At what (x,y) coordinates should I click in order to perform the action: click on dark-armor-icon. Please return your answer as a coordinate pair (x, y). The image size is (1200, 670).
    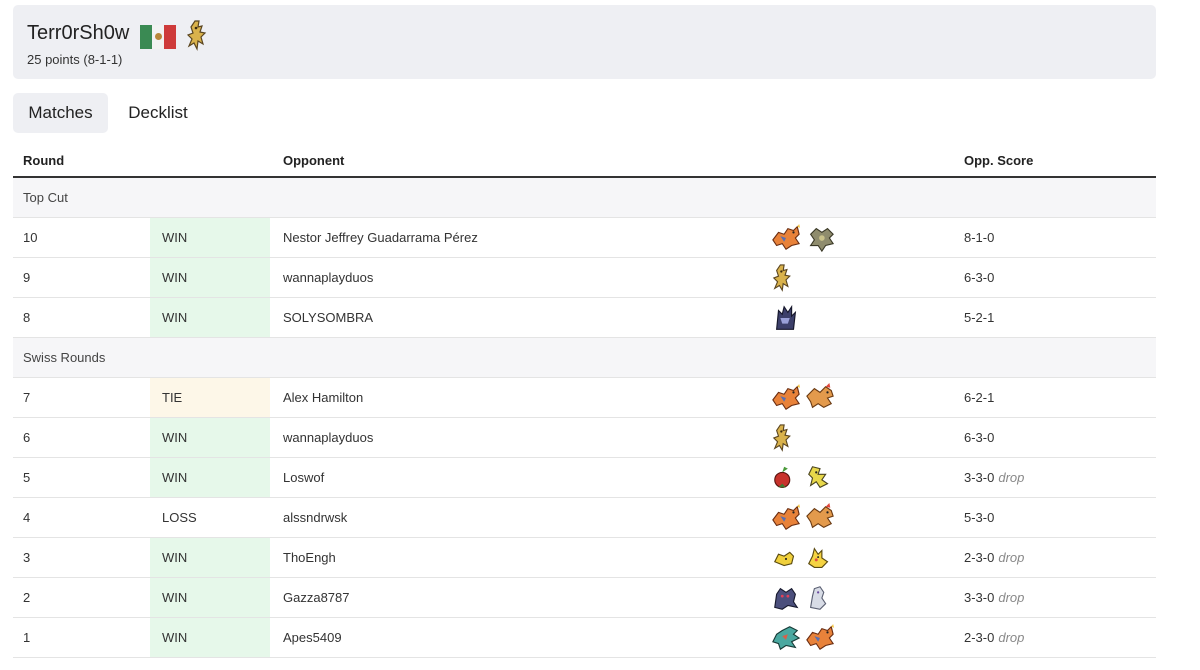
    Looking at the image, I should click on (786, 317).